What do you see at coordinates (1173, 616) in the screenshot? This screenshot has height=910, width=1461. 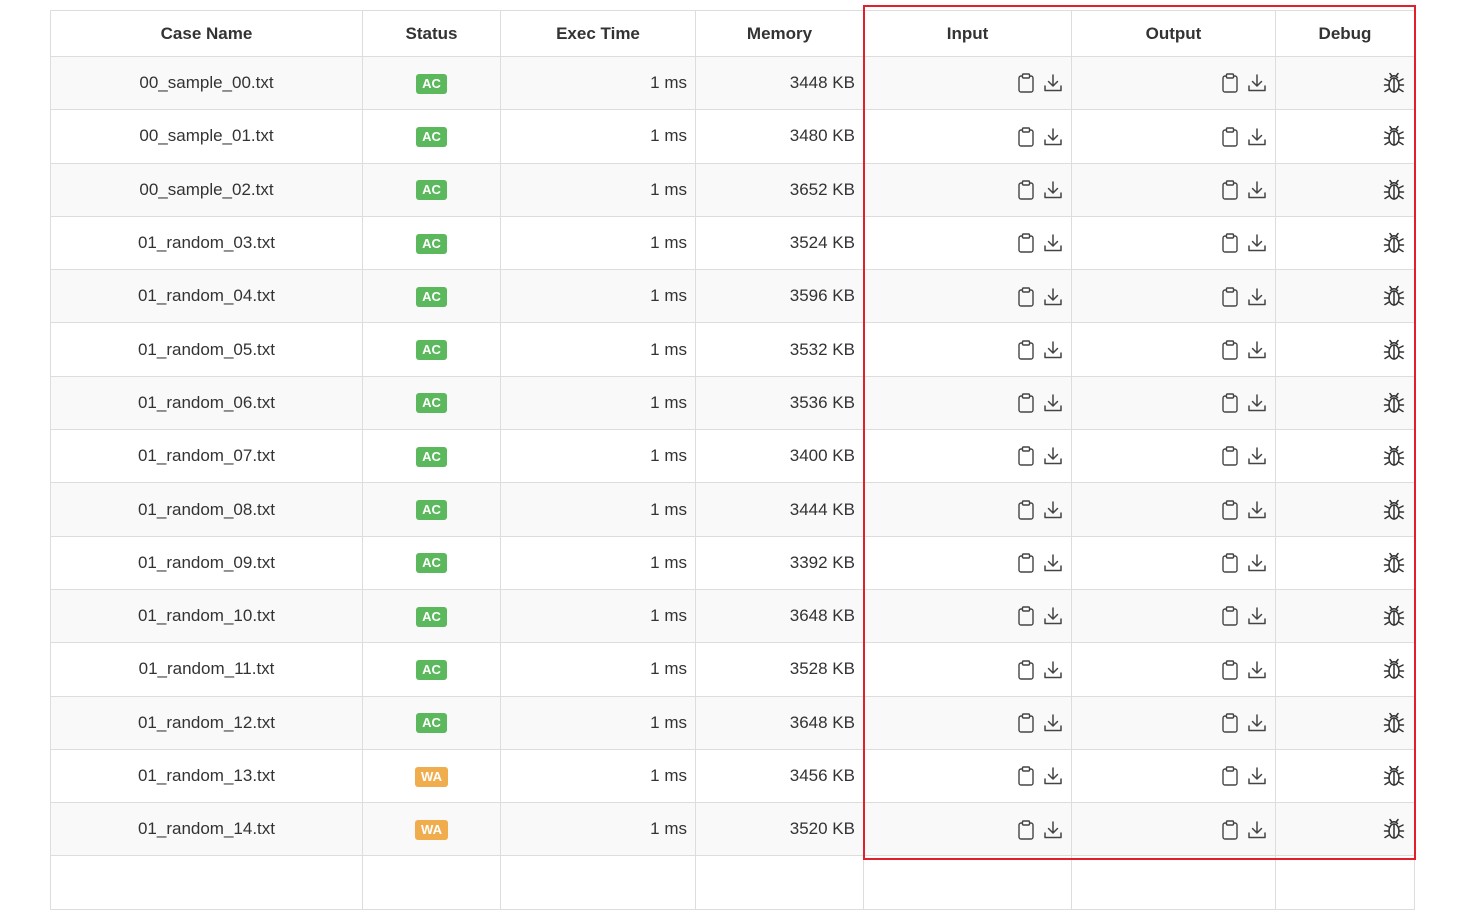 I see `output-cell` at bounding box center [1173, 616].